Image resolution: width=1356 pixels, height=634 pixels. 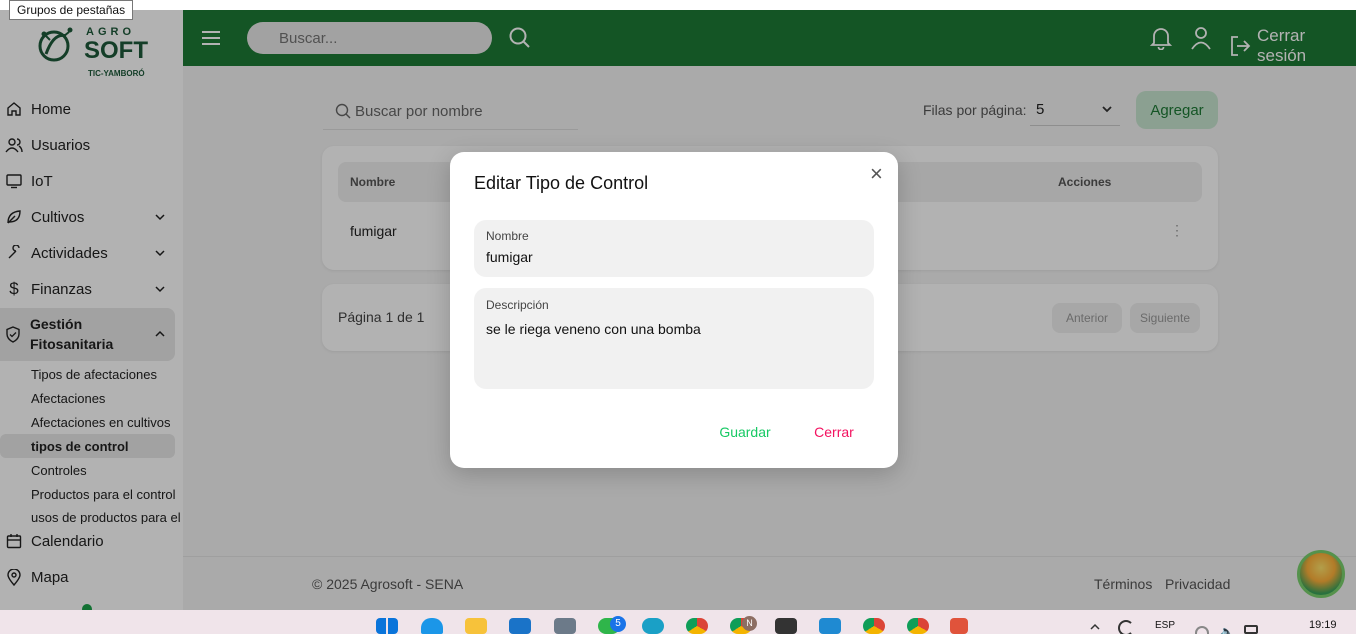 What do you see at coordinates (834, 432) in the screenshot?
I see `close-button: Cerrar` at bounding box center [834, 432].